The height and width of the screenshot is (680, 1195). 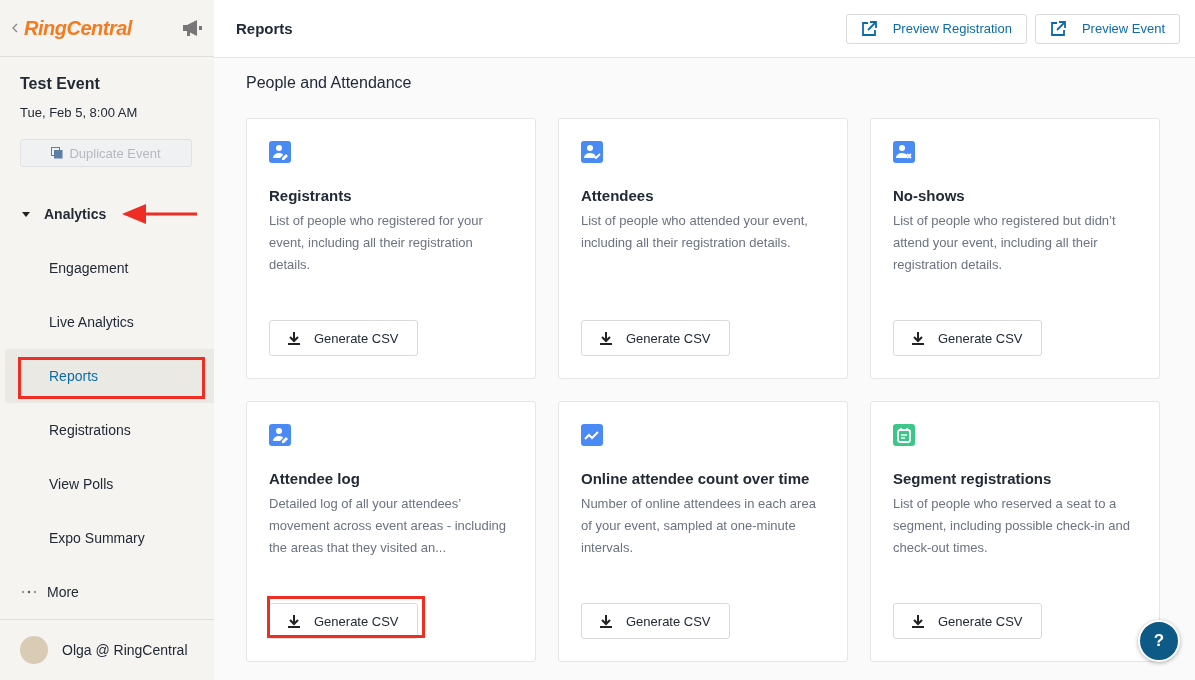 What do you see at coordinates (192, 28) in the screenshot?
I see `megaphone-icon` at bounding box center [192, 28].